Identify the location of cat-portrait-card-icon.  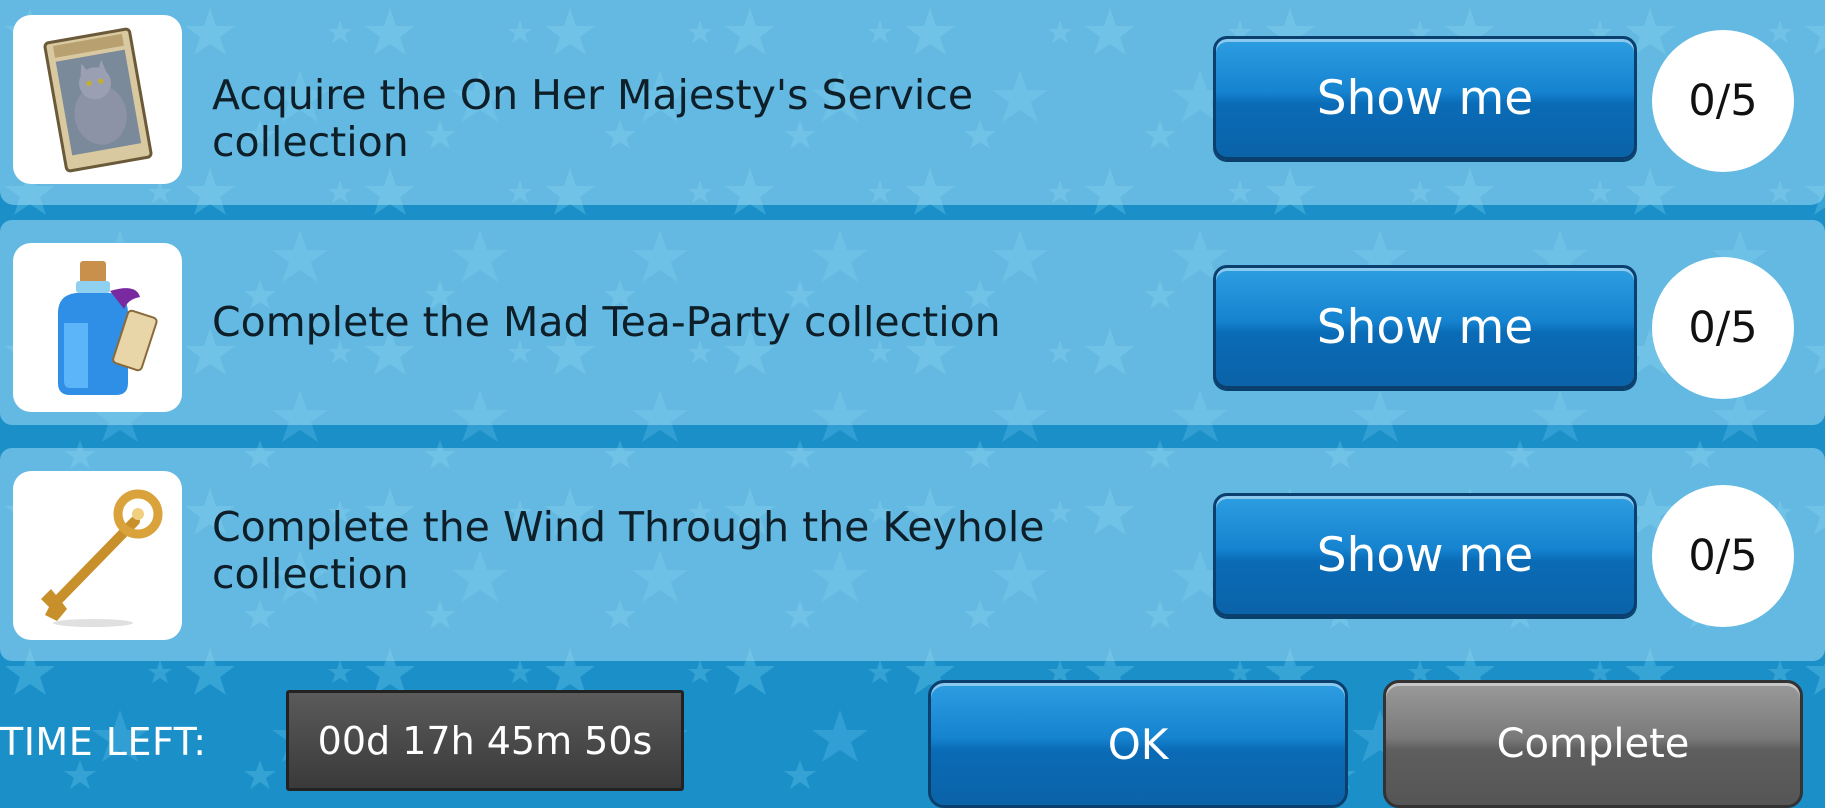
(97, 99).